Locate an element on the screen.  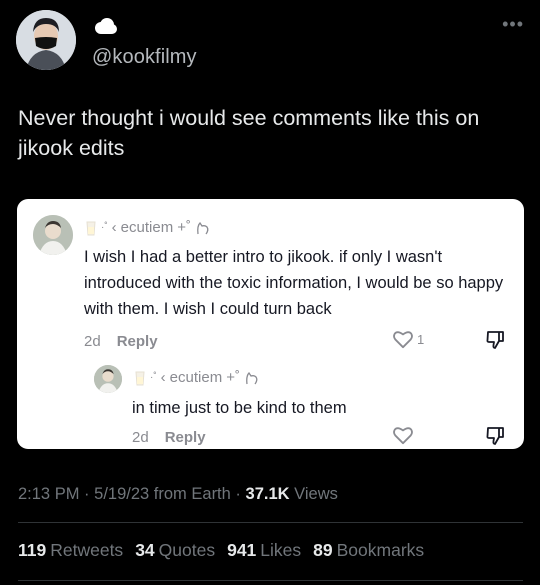
reply-avatar is located at coordinates (108, 379).